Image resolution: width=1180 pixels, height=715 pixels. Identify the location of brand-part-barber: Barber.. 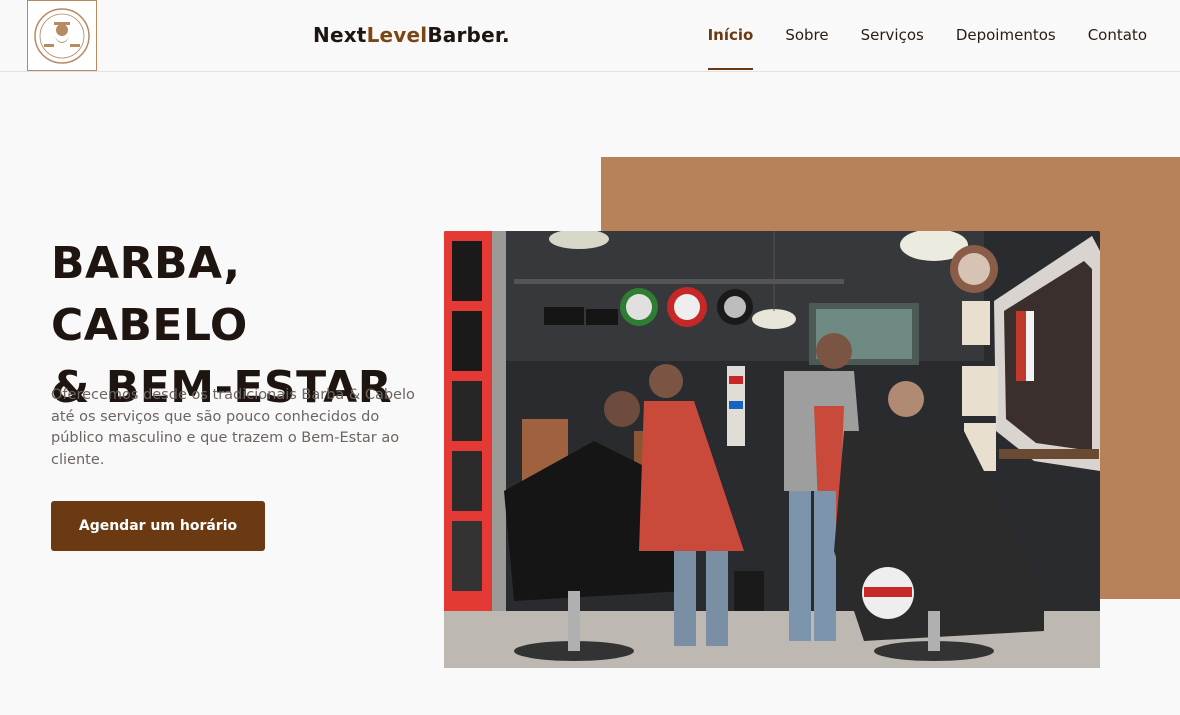
(468, 35).